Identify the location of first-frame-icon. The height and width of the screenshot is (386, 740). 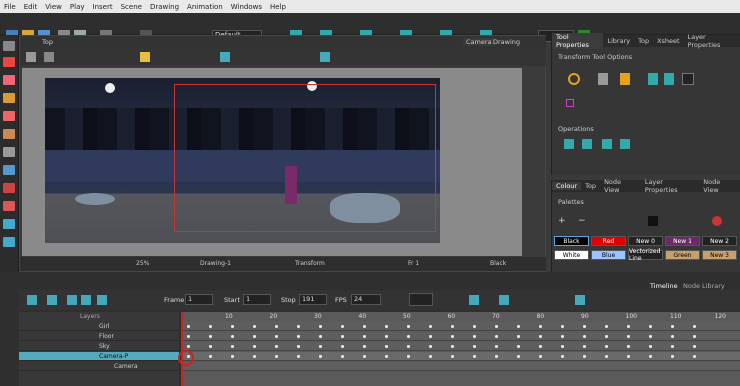
(52, 300).